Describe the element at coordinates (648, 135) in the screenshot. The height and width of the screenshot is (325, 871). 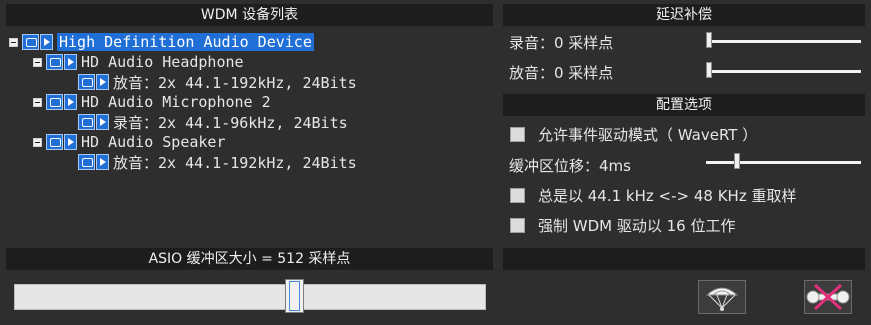
I see `event-mode-label: 允许事件驱动模式（ WaveRT ）` at that location.